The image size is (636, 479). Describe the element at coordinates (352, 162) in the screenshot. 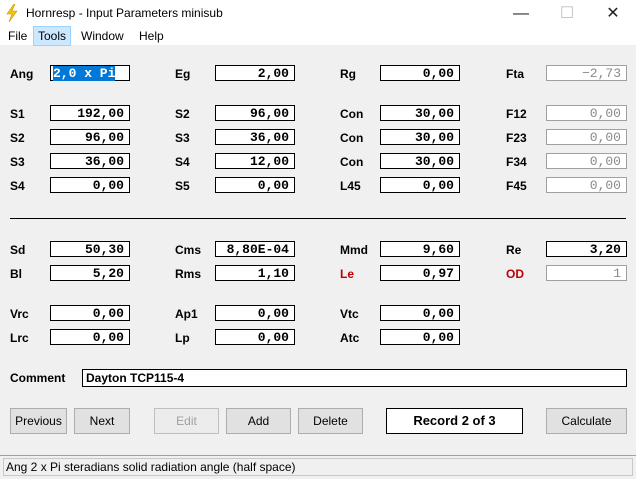

I see `label-con3: Con` at that location.